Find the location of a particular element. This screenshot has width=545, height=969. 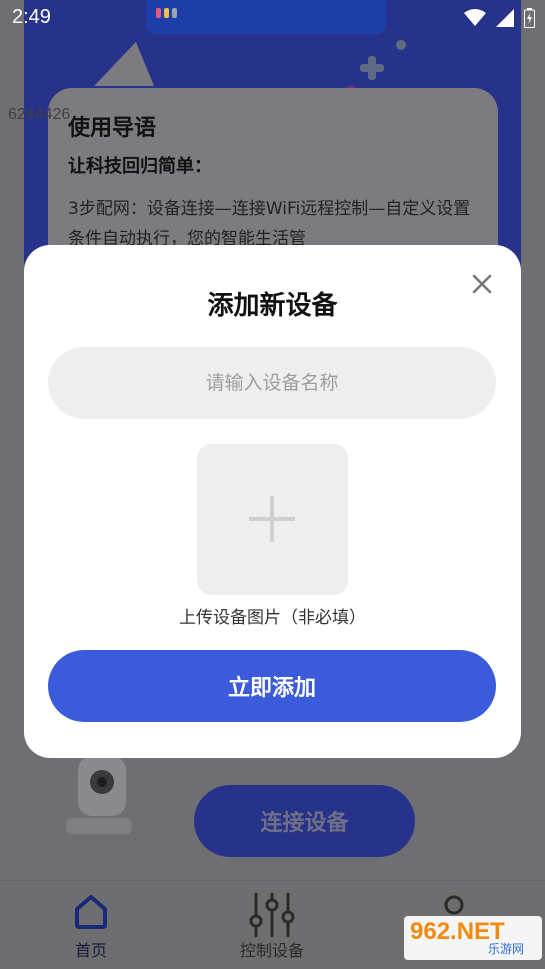

upload-label: 上传设备图片（非必填） is located at coordinates (272, 618).